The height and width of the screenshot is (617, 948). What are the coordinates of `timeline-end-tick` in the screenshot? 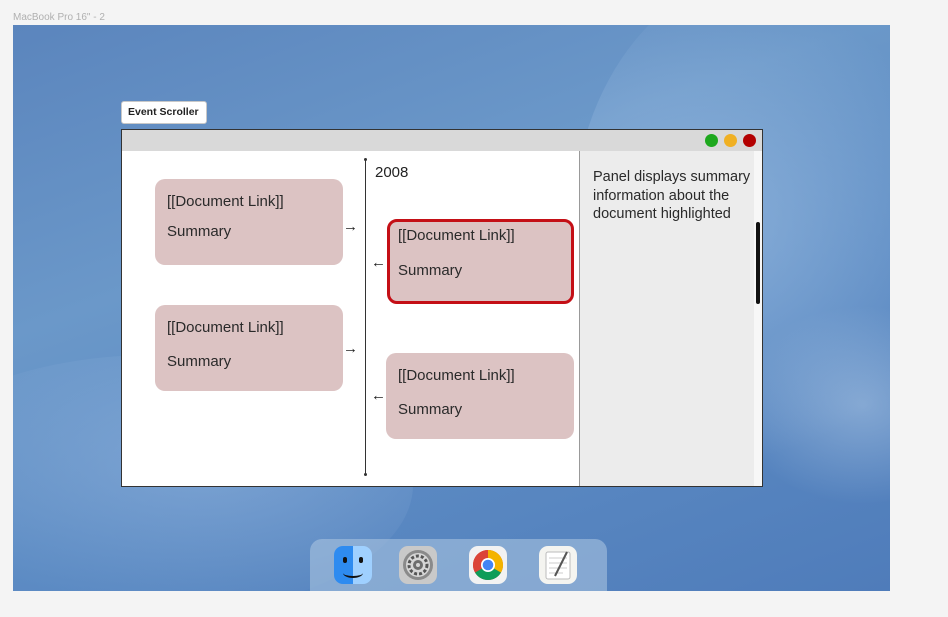 It's located at (365, 474).